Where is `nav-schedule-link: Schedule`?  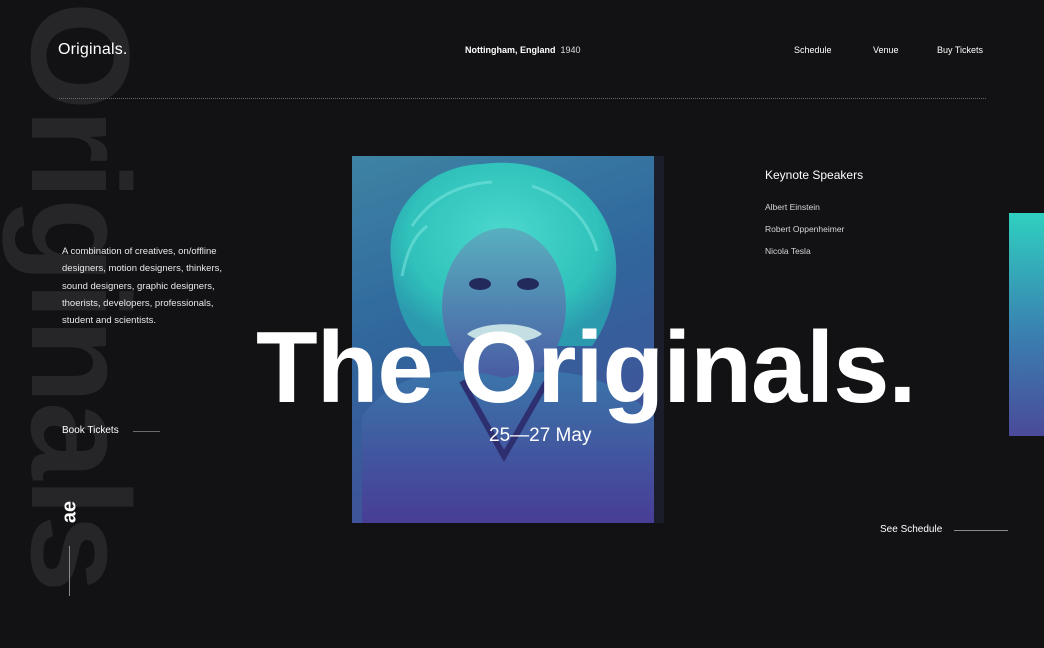 nav-schedule-link: Schedule is located at coordinates (813, 50).